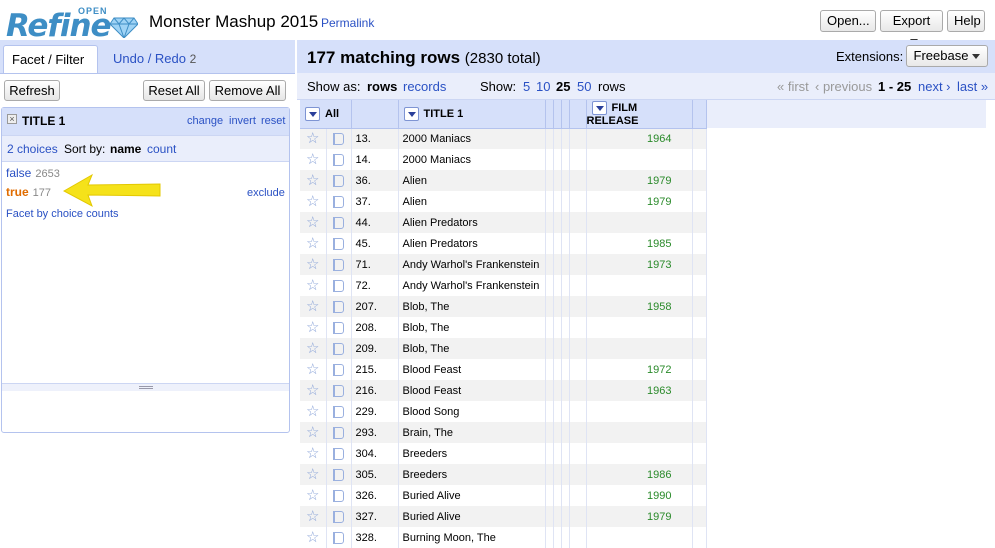 The width and height of the screenshot is (995, 548). Describe the element at coordinates (472, 138) in the screenshot. I see `title-cell: 2000 Maniacs` at that location.